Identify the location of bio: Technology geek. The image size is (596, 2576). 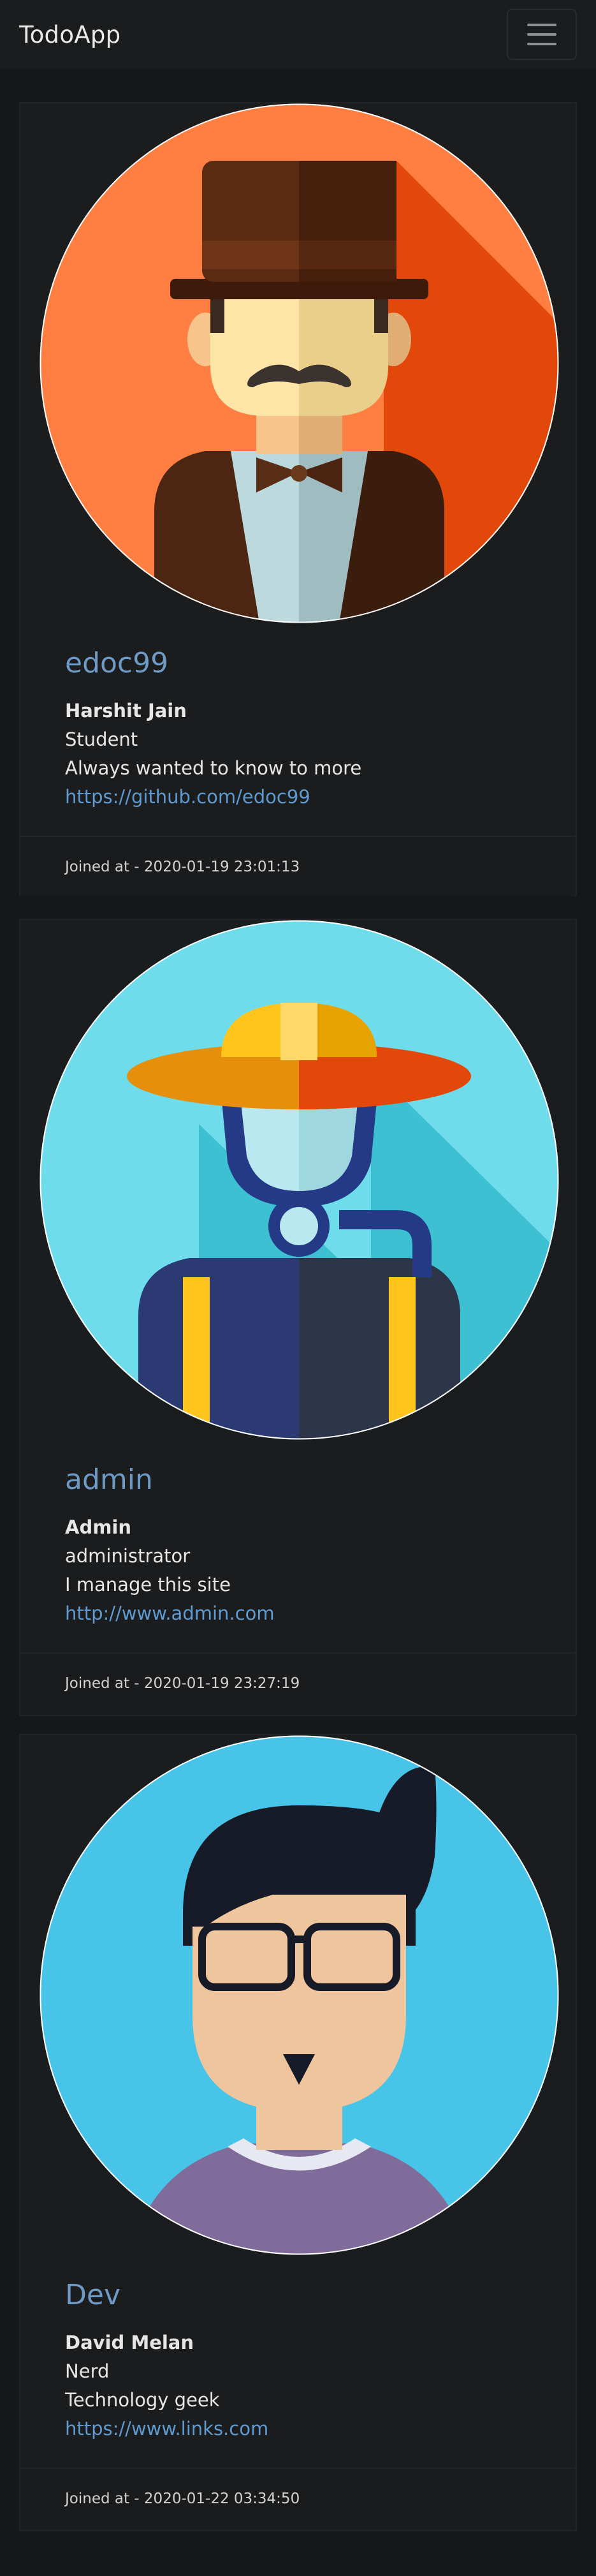
(142, 2400).